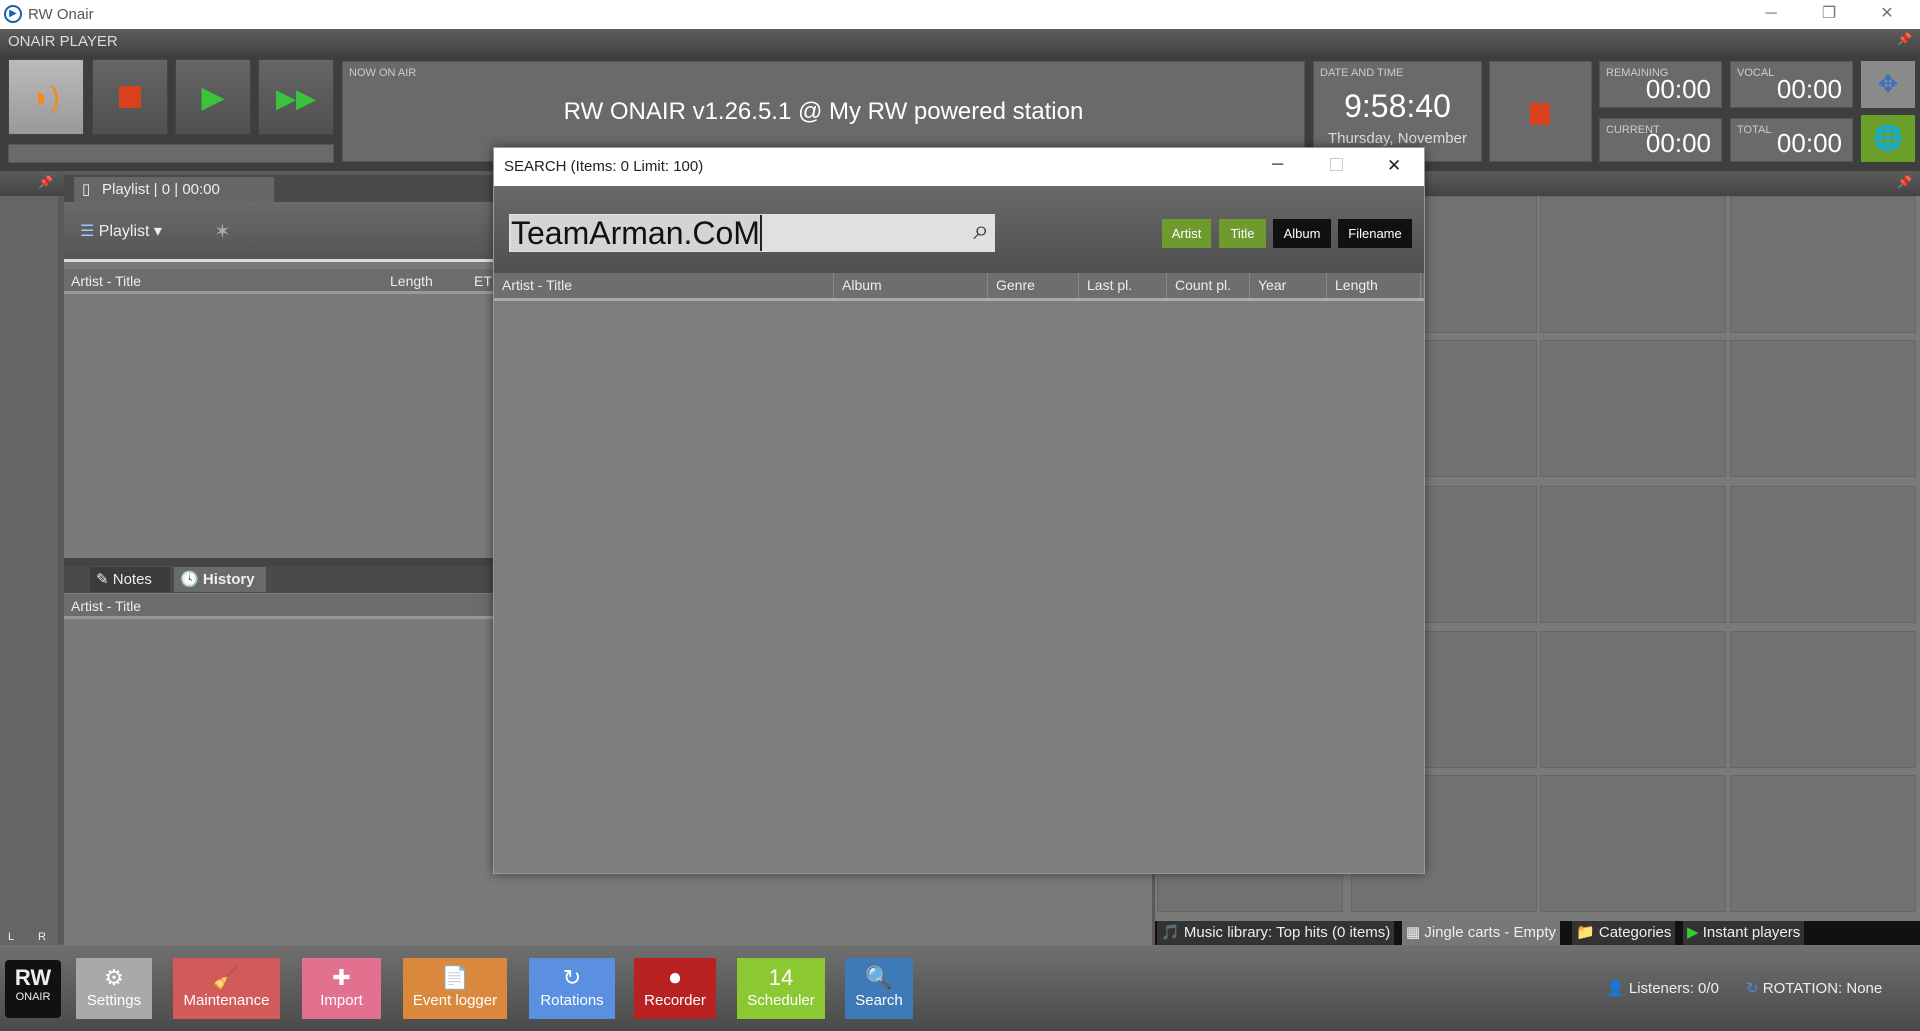 This screenshot has height=1031, width=1920. Describe the element at coordinates (1752, 988) in the screenshot. I see `rotation-icon: ↻` at that location.